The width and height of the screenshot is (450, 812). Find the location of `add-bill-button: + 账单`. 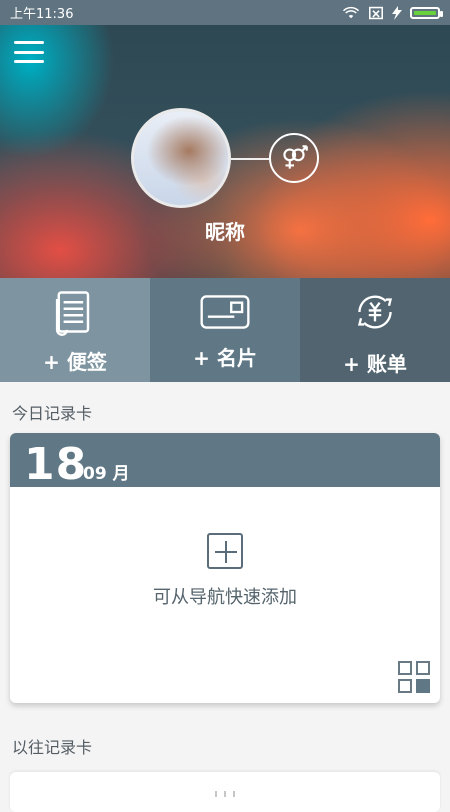

add-bill-button: + 账单 is located at coordinates (375, 330).